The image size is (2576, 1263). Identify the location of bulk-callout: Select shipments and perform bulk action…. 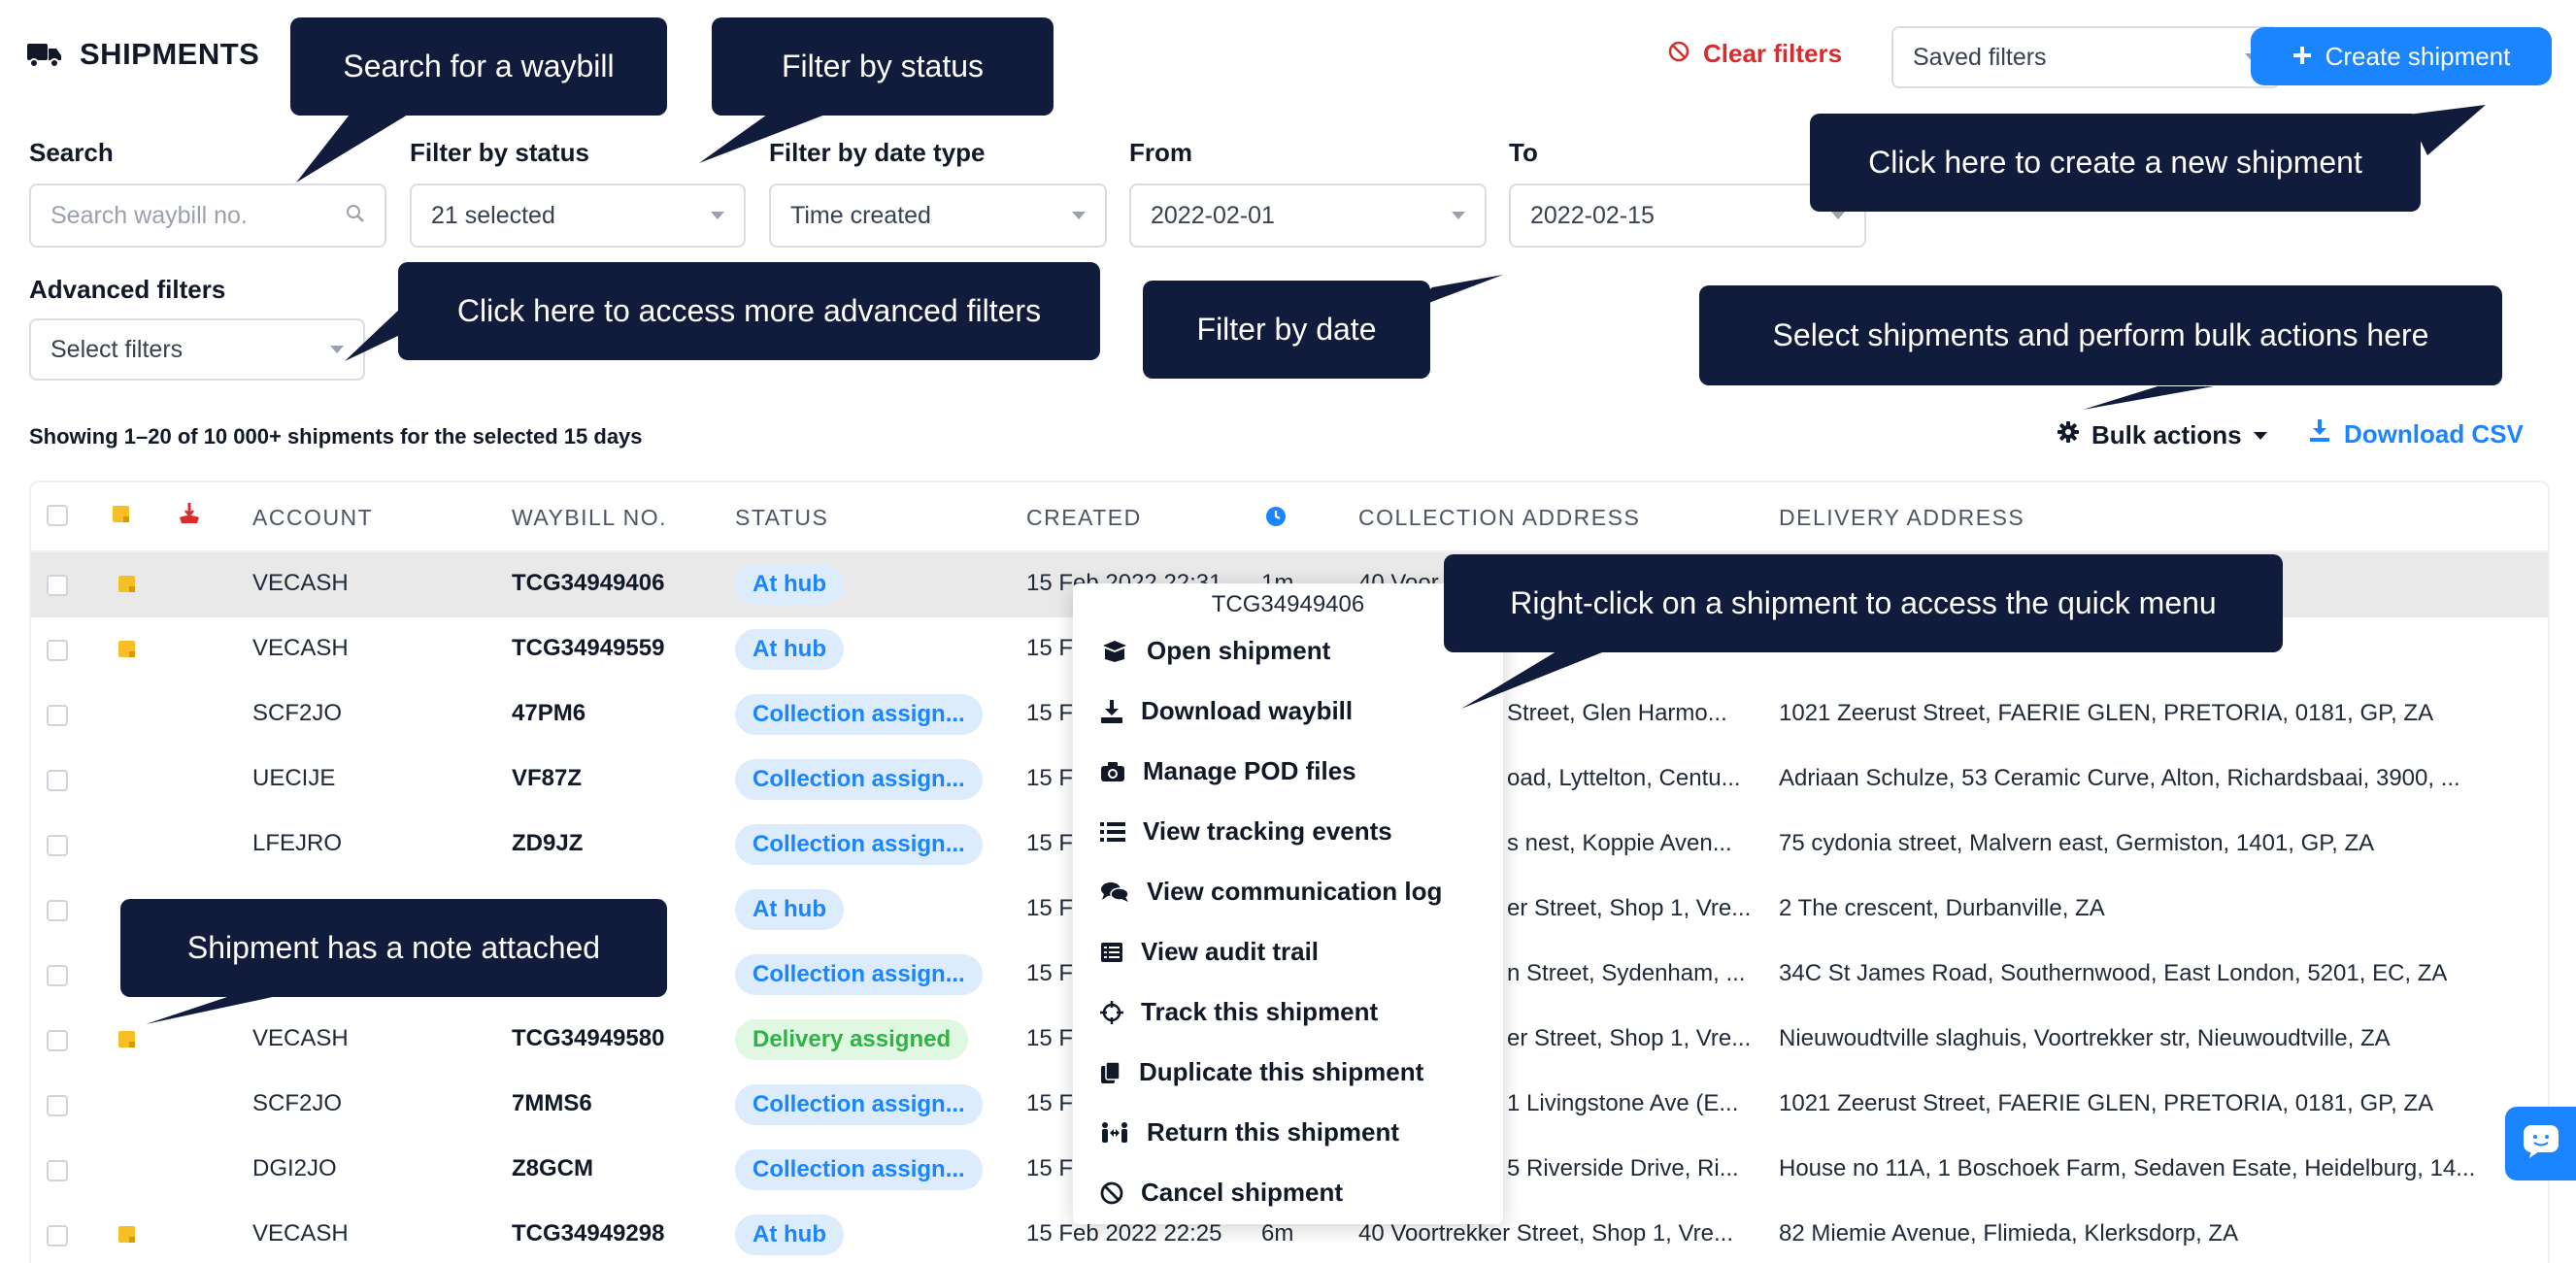
(2101, 335).